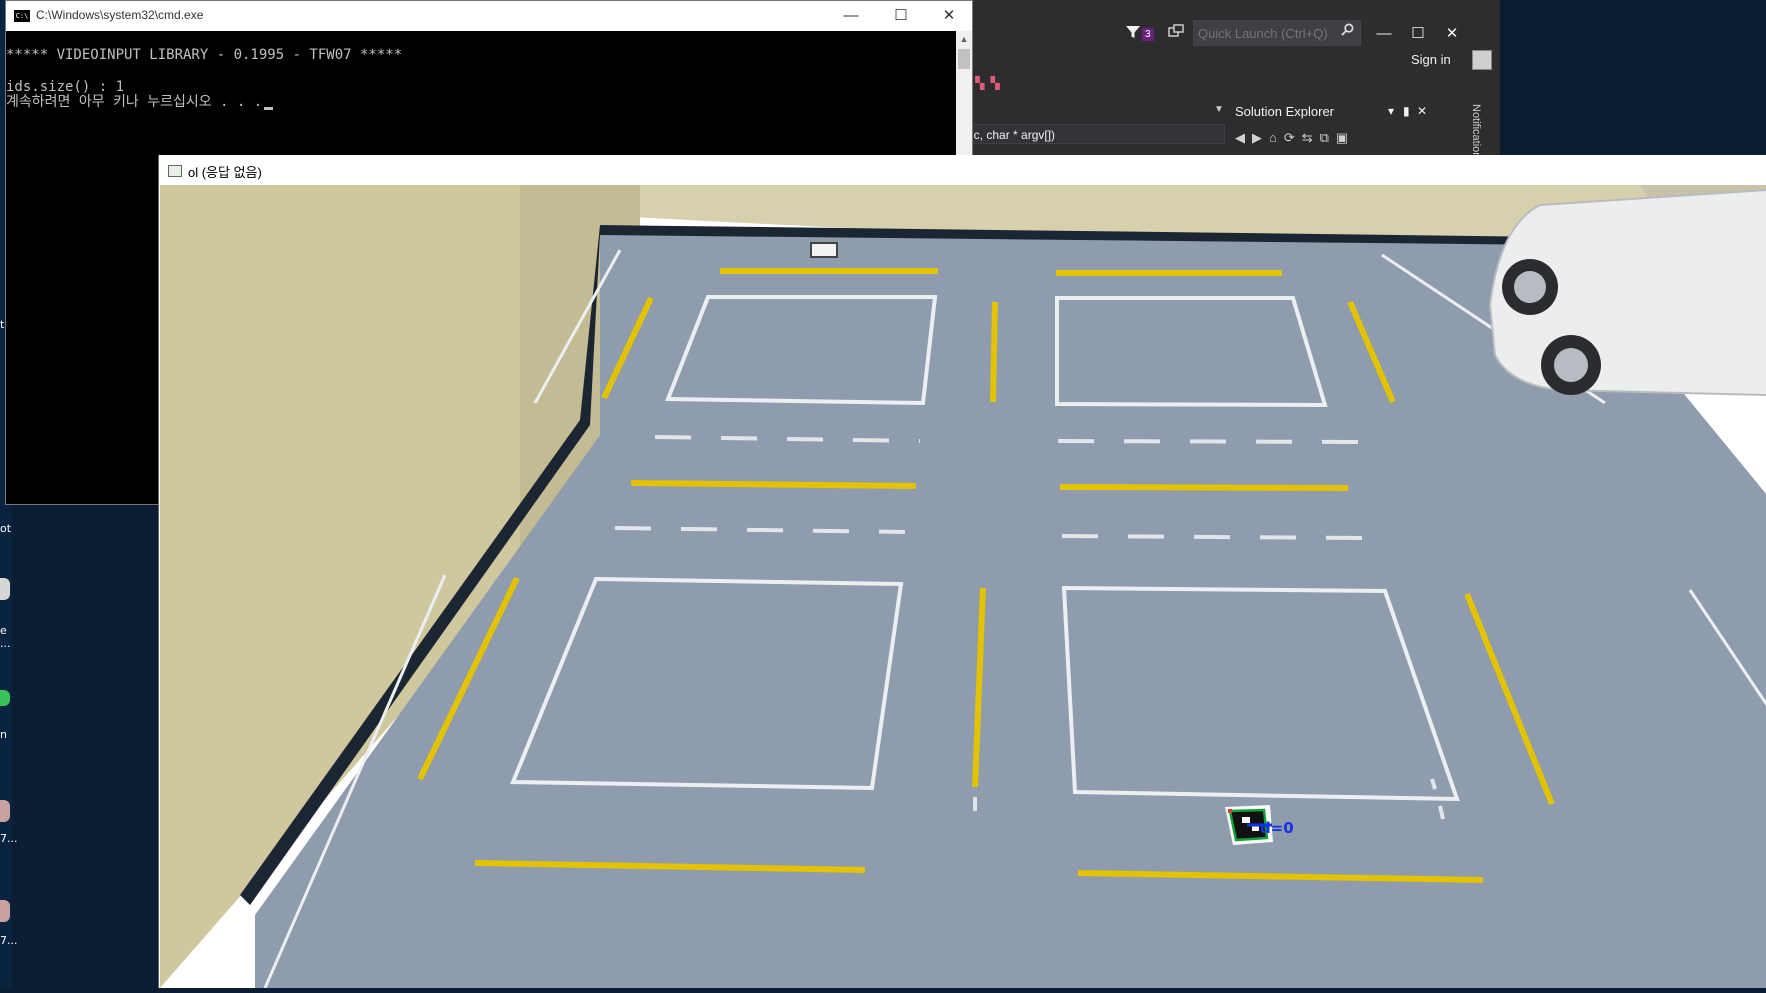  I want to click on aruco-marker-distant, so click(824, 250).